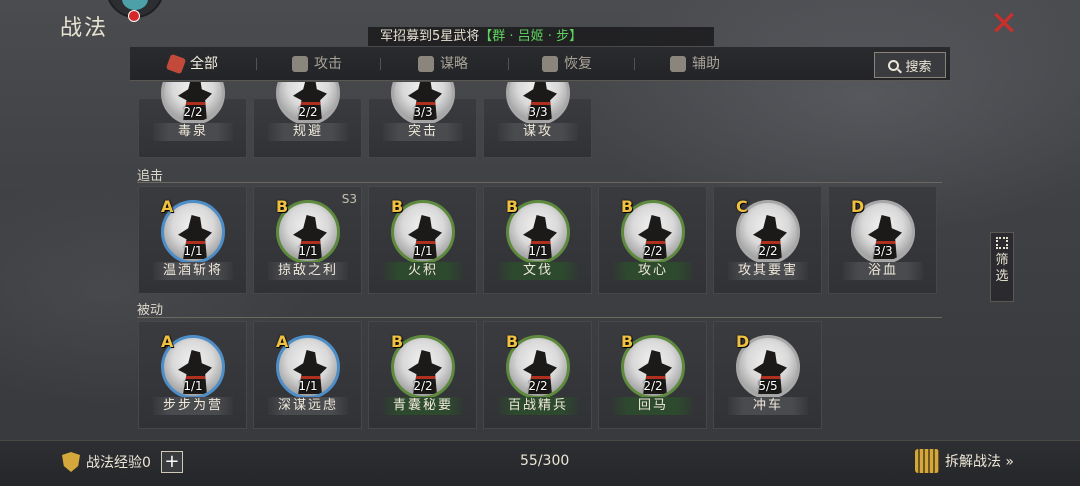  What do you see at coordinates (118, 463) in the screenshot?
I see `exp-label: 战法经验0` at bounding box center [118, 463].